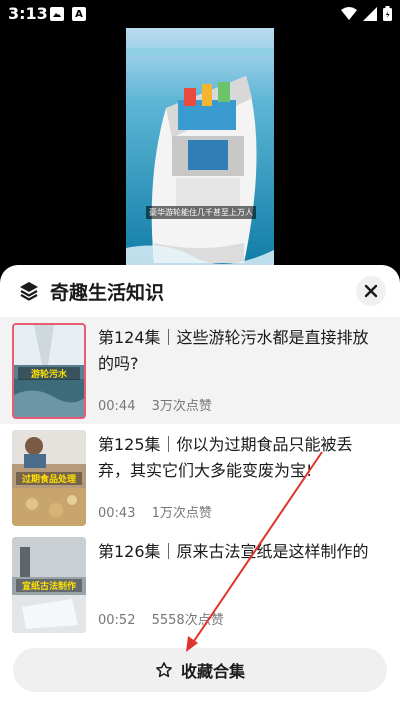 Image resolution: width=400 pixels, height=711 pixels. I want to click on episode-meta: 00:43 1万次点赞, so click(155, 511).